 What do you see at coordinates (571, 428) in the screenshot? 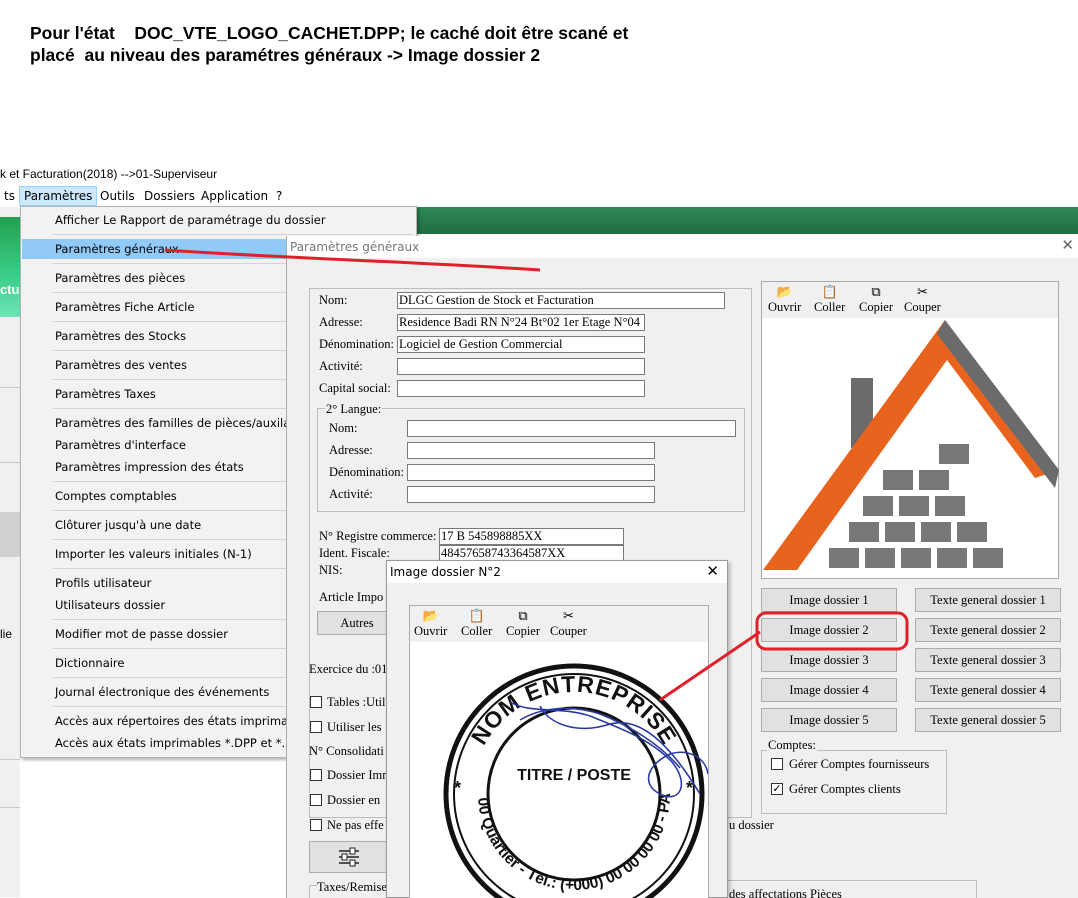
I see `langue2-nom-field` at bounding box center [571, 428].